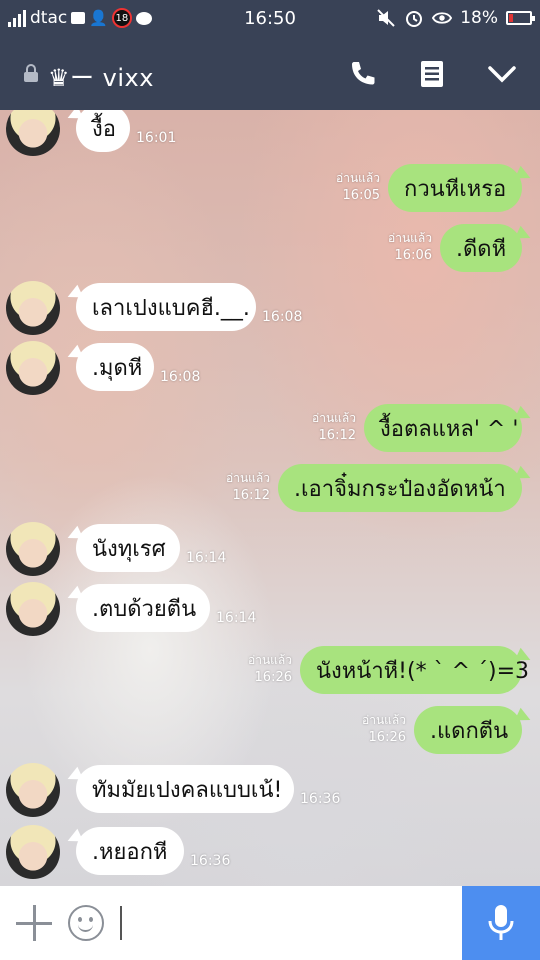 The width and height of the screenshot is (540, 960). Describe the element at coordinates (185, 789) in the screenshot. I see `incoming-message-bubble: ทัมมัยเปงคลแบบเน้!` at that location.